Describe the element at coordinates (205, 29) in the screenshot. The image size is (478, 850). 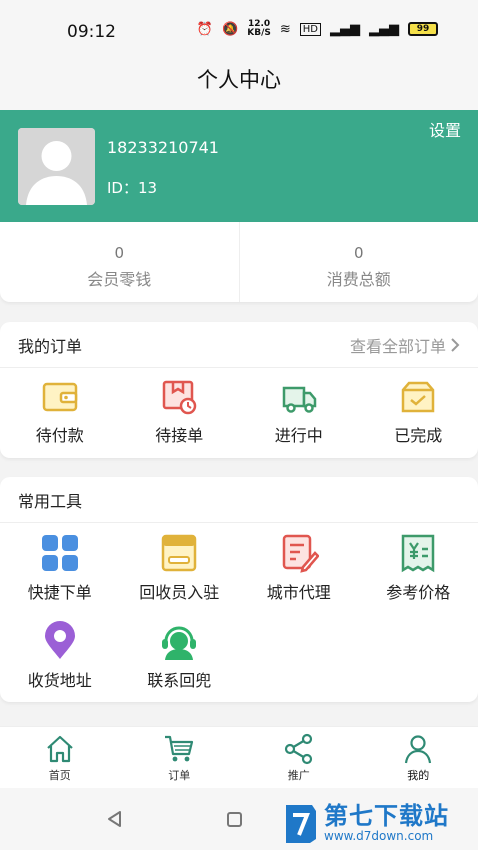
I see `alarm-icon: ⏰` at that location.